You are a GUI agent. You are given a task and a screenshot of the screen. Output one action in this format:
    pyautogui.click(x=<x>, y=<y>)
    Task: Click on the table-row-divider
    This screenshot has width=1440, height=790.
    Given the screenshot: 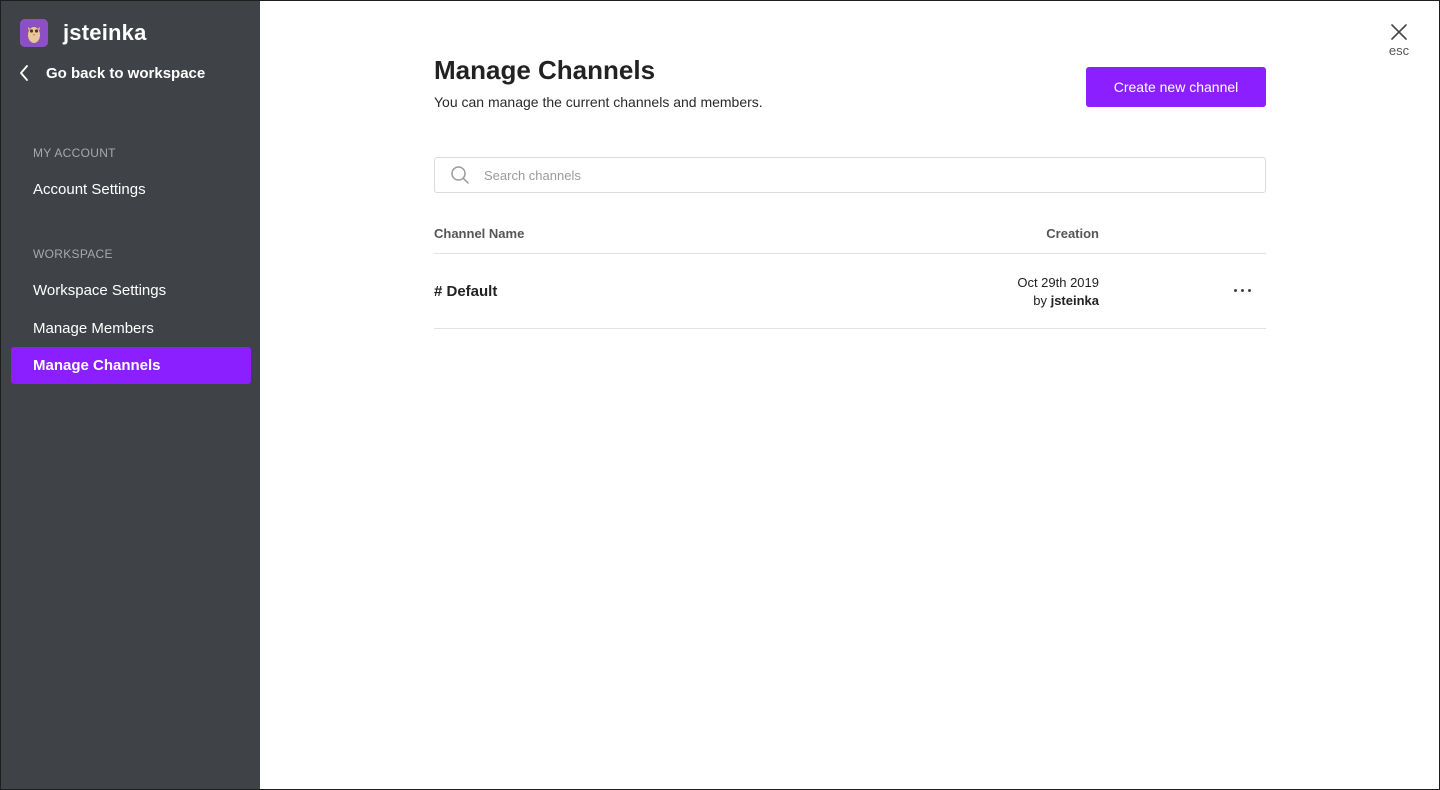 What is the action you would take?
    pyautogui.click(x=850, y=328)
    